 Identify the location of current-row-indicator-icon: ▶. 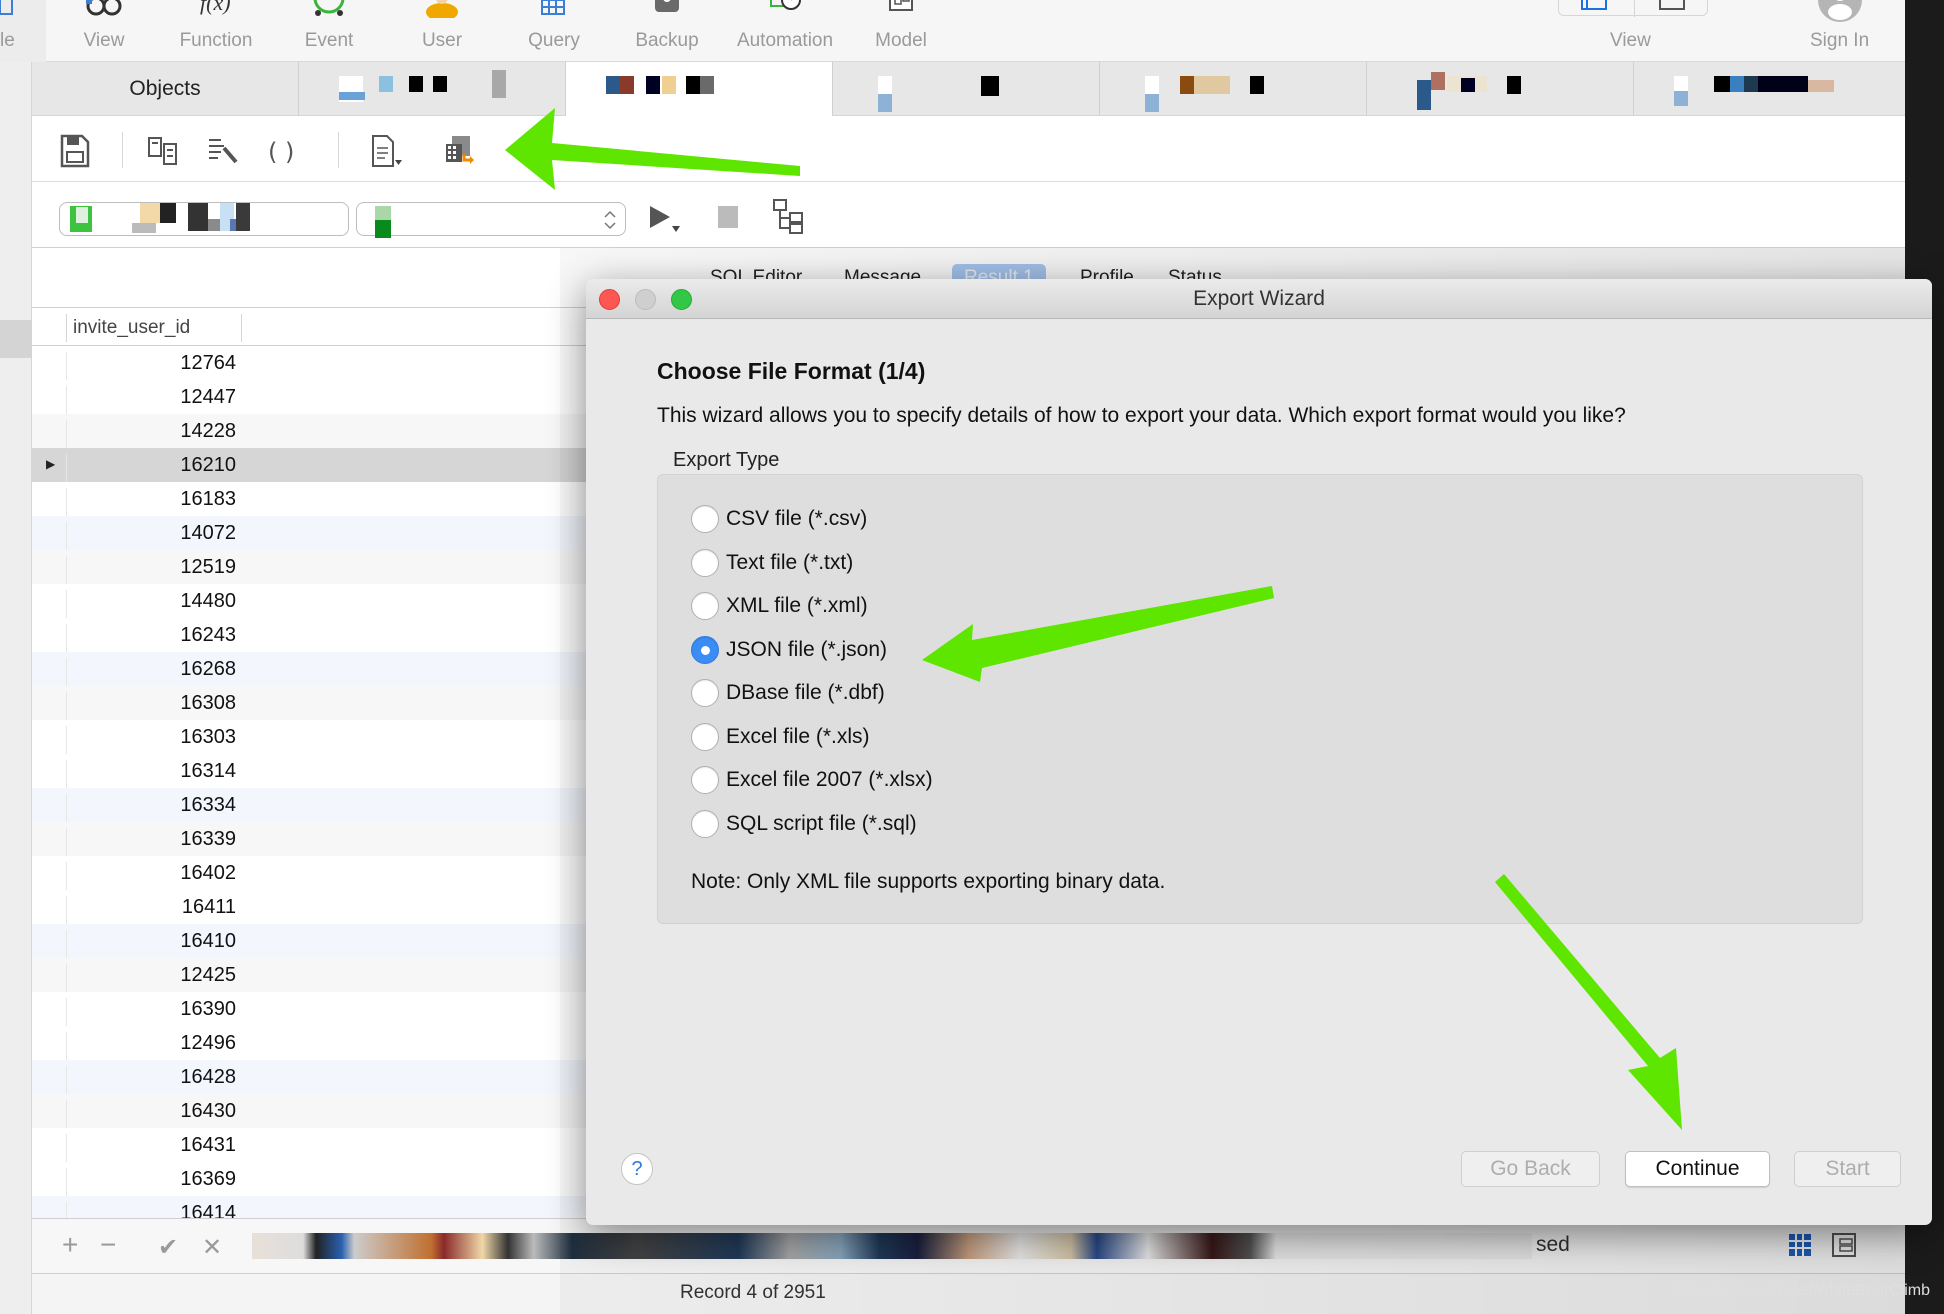
(51, 464).